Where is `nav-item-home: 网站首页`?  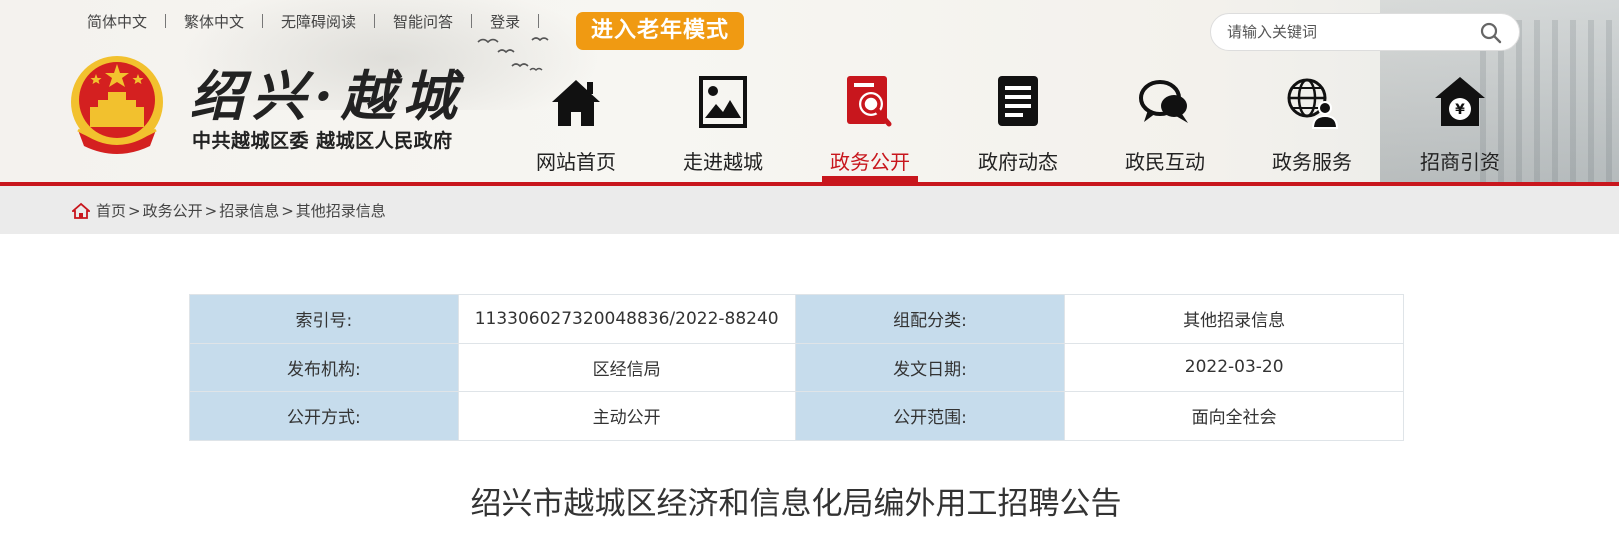 nav-item-home: 网站首页 is located at coordinates (576, 127).